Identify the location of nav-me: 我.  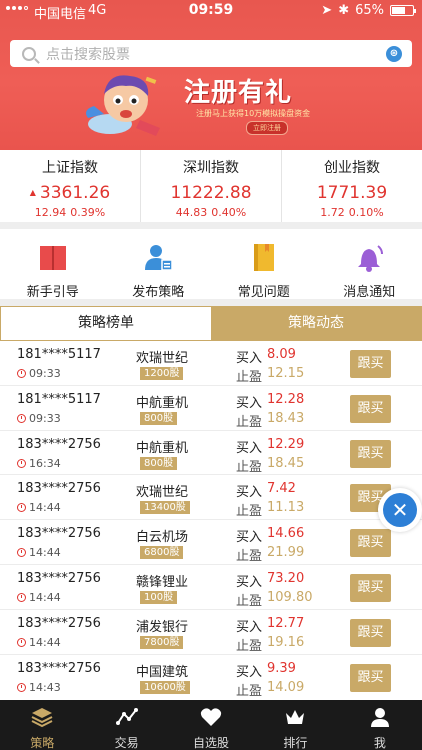
(380, 725).